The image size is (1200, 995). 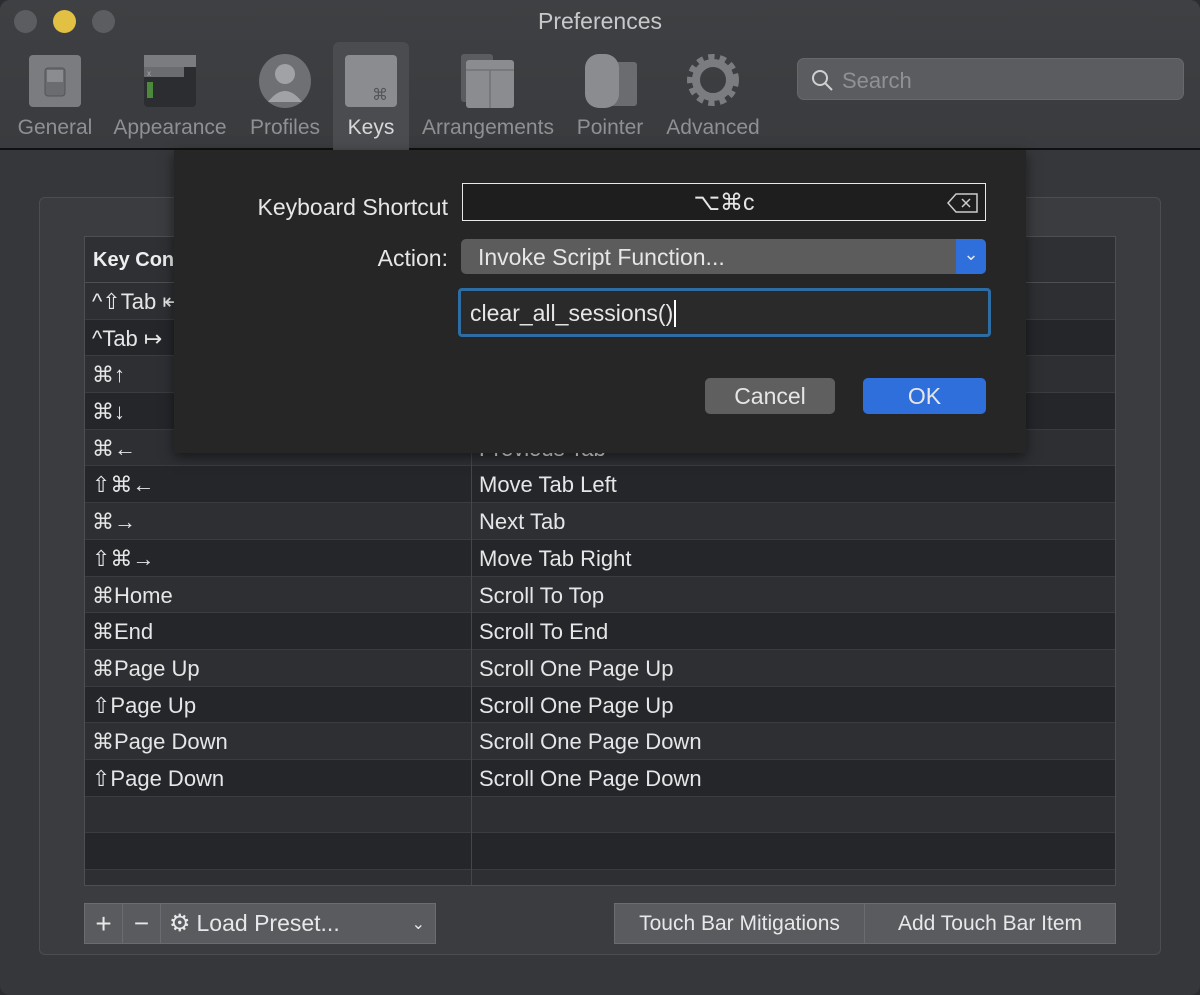 I want to click on switch-icon, so click(x=55, y=81).